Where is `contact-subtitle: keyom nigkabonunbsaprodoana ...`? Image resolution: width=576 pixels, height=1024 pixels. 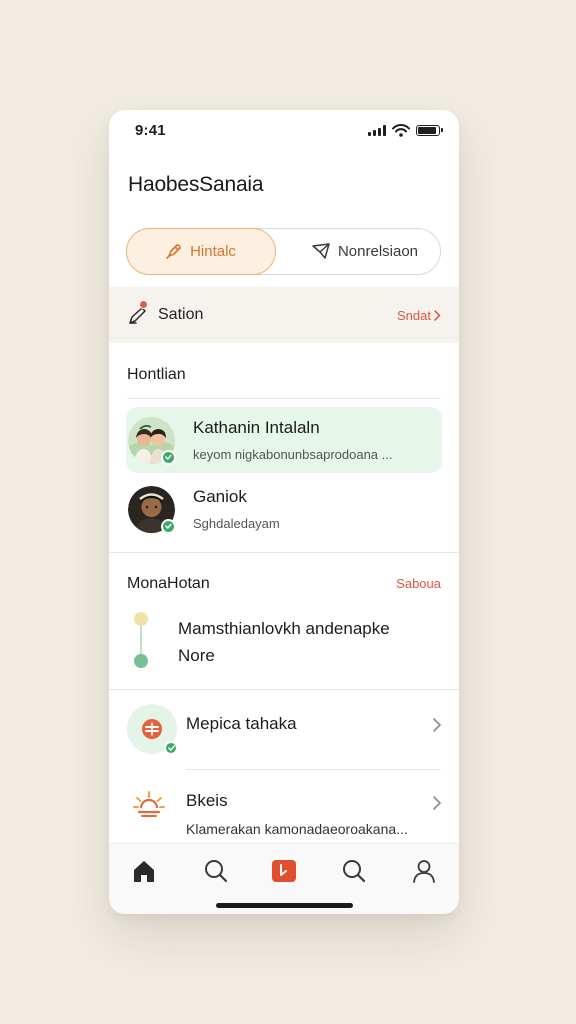 contact-subtitle: keyom nigkabonunbsaprodoana ... is located at coordinates (293, 454).